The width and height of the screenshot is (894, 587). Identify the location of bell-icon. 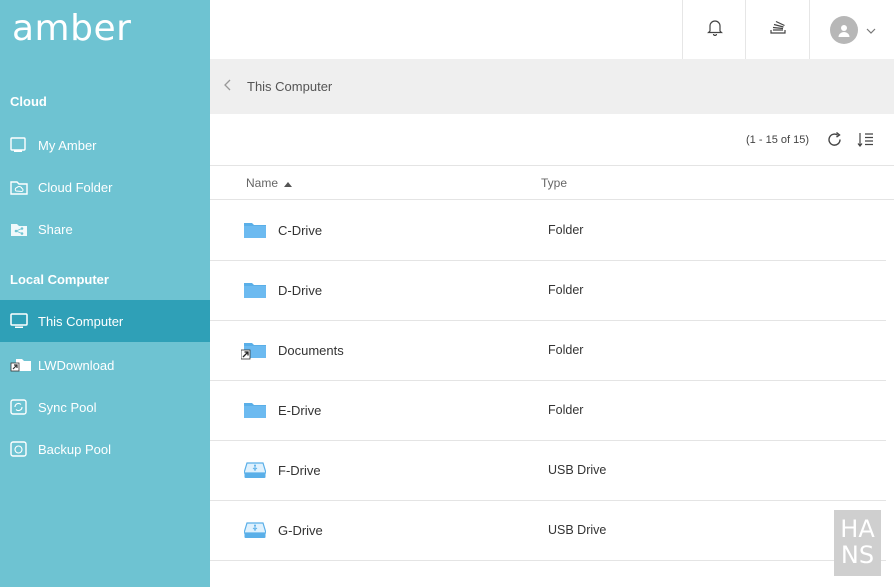
(714, 29).